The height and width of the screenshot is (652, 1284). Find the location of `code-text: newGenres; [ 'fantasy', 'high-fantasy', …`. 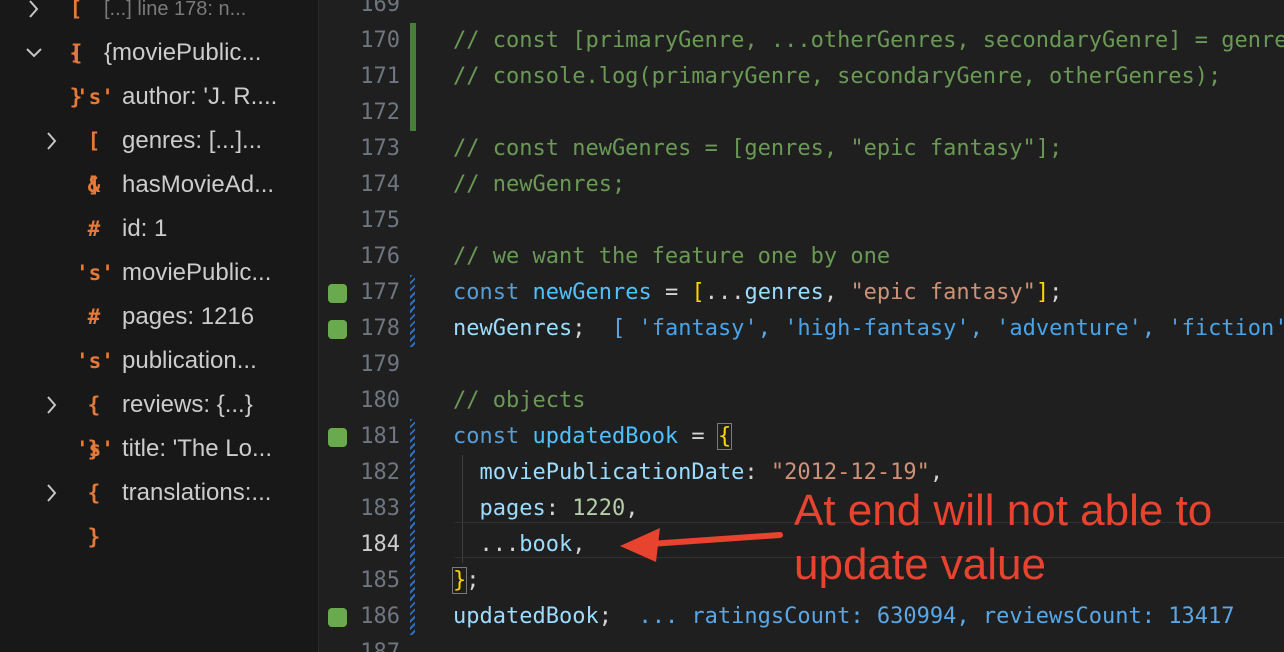

code-text: newGenres; [ 'fantasy', 'high-fantasy', … is located at coordinates (868, 329).